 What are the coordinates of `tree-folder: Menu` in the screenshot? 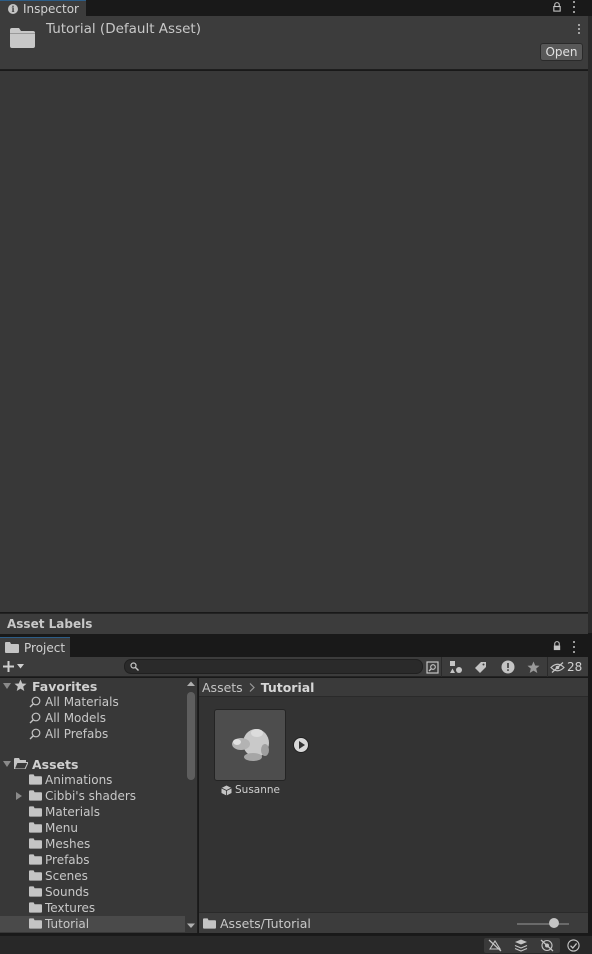 It's located at (92, 828).